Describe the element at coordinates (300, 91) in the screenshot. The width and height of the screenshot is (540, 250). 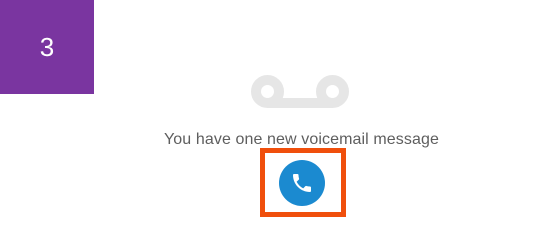
I see `voicemail-icon` at that location.